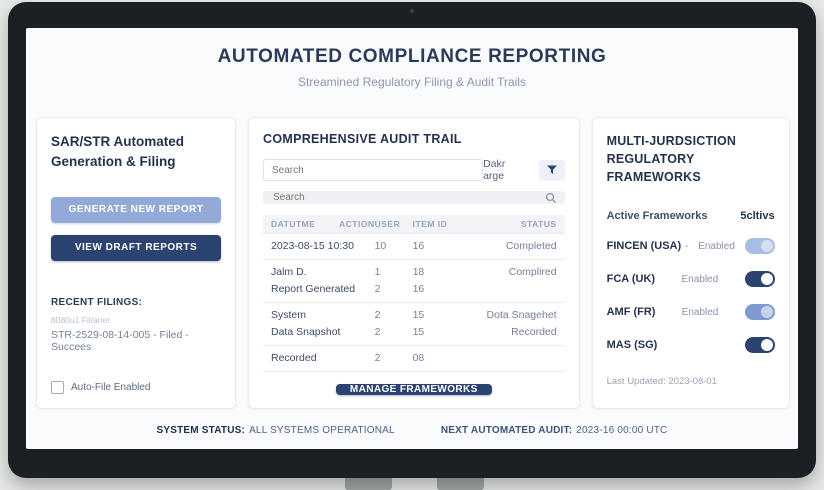 Image resolution: width=824 pixels, height=490 pixels. I want to click on framework-row-fincen: FINCEN (USA) - Enabled, so click(691, 246).